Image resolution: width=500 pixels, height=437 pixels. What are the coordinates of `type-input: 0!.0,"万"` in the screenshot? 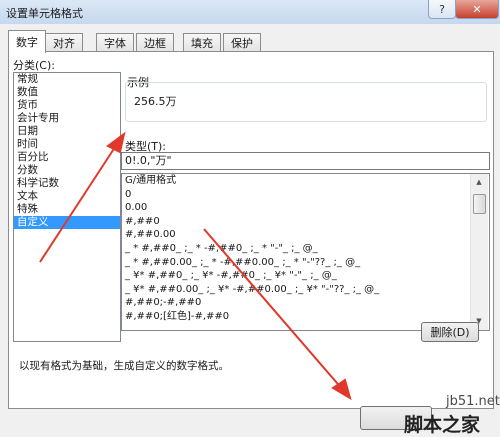 It's located at (305, 161).